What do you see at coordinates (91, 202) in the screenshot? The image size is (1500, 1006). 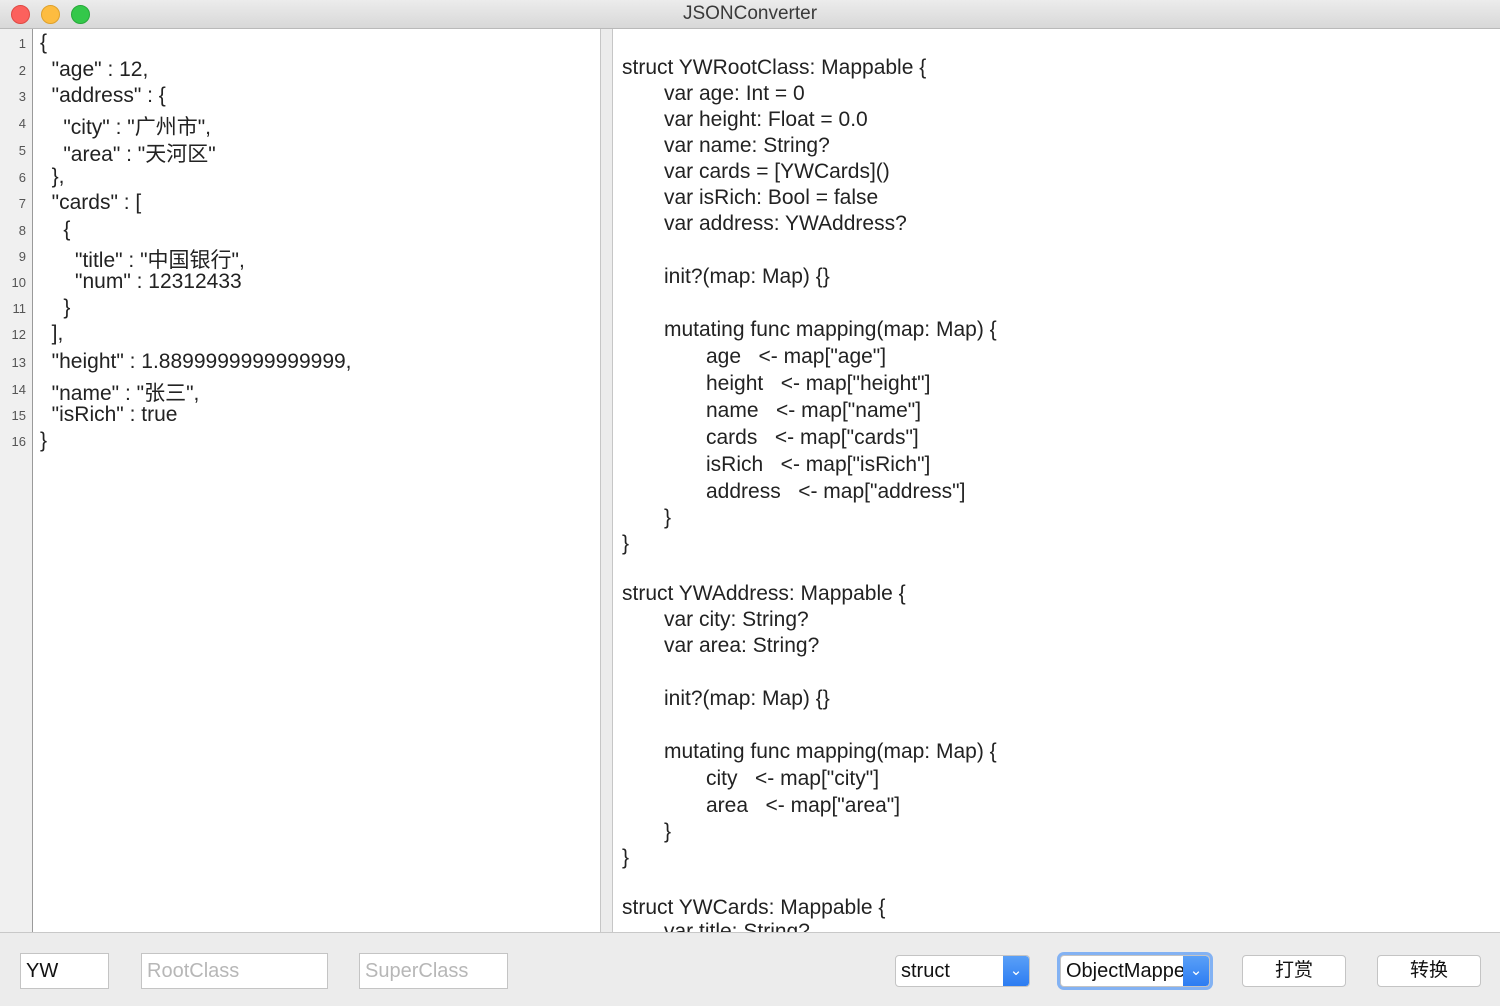 I see `json-line: "cards" : [` at bounding box center [91, 202].